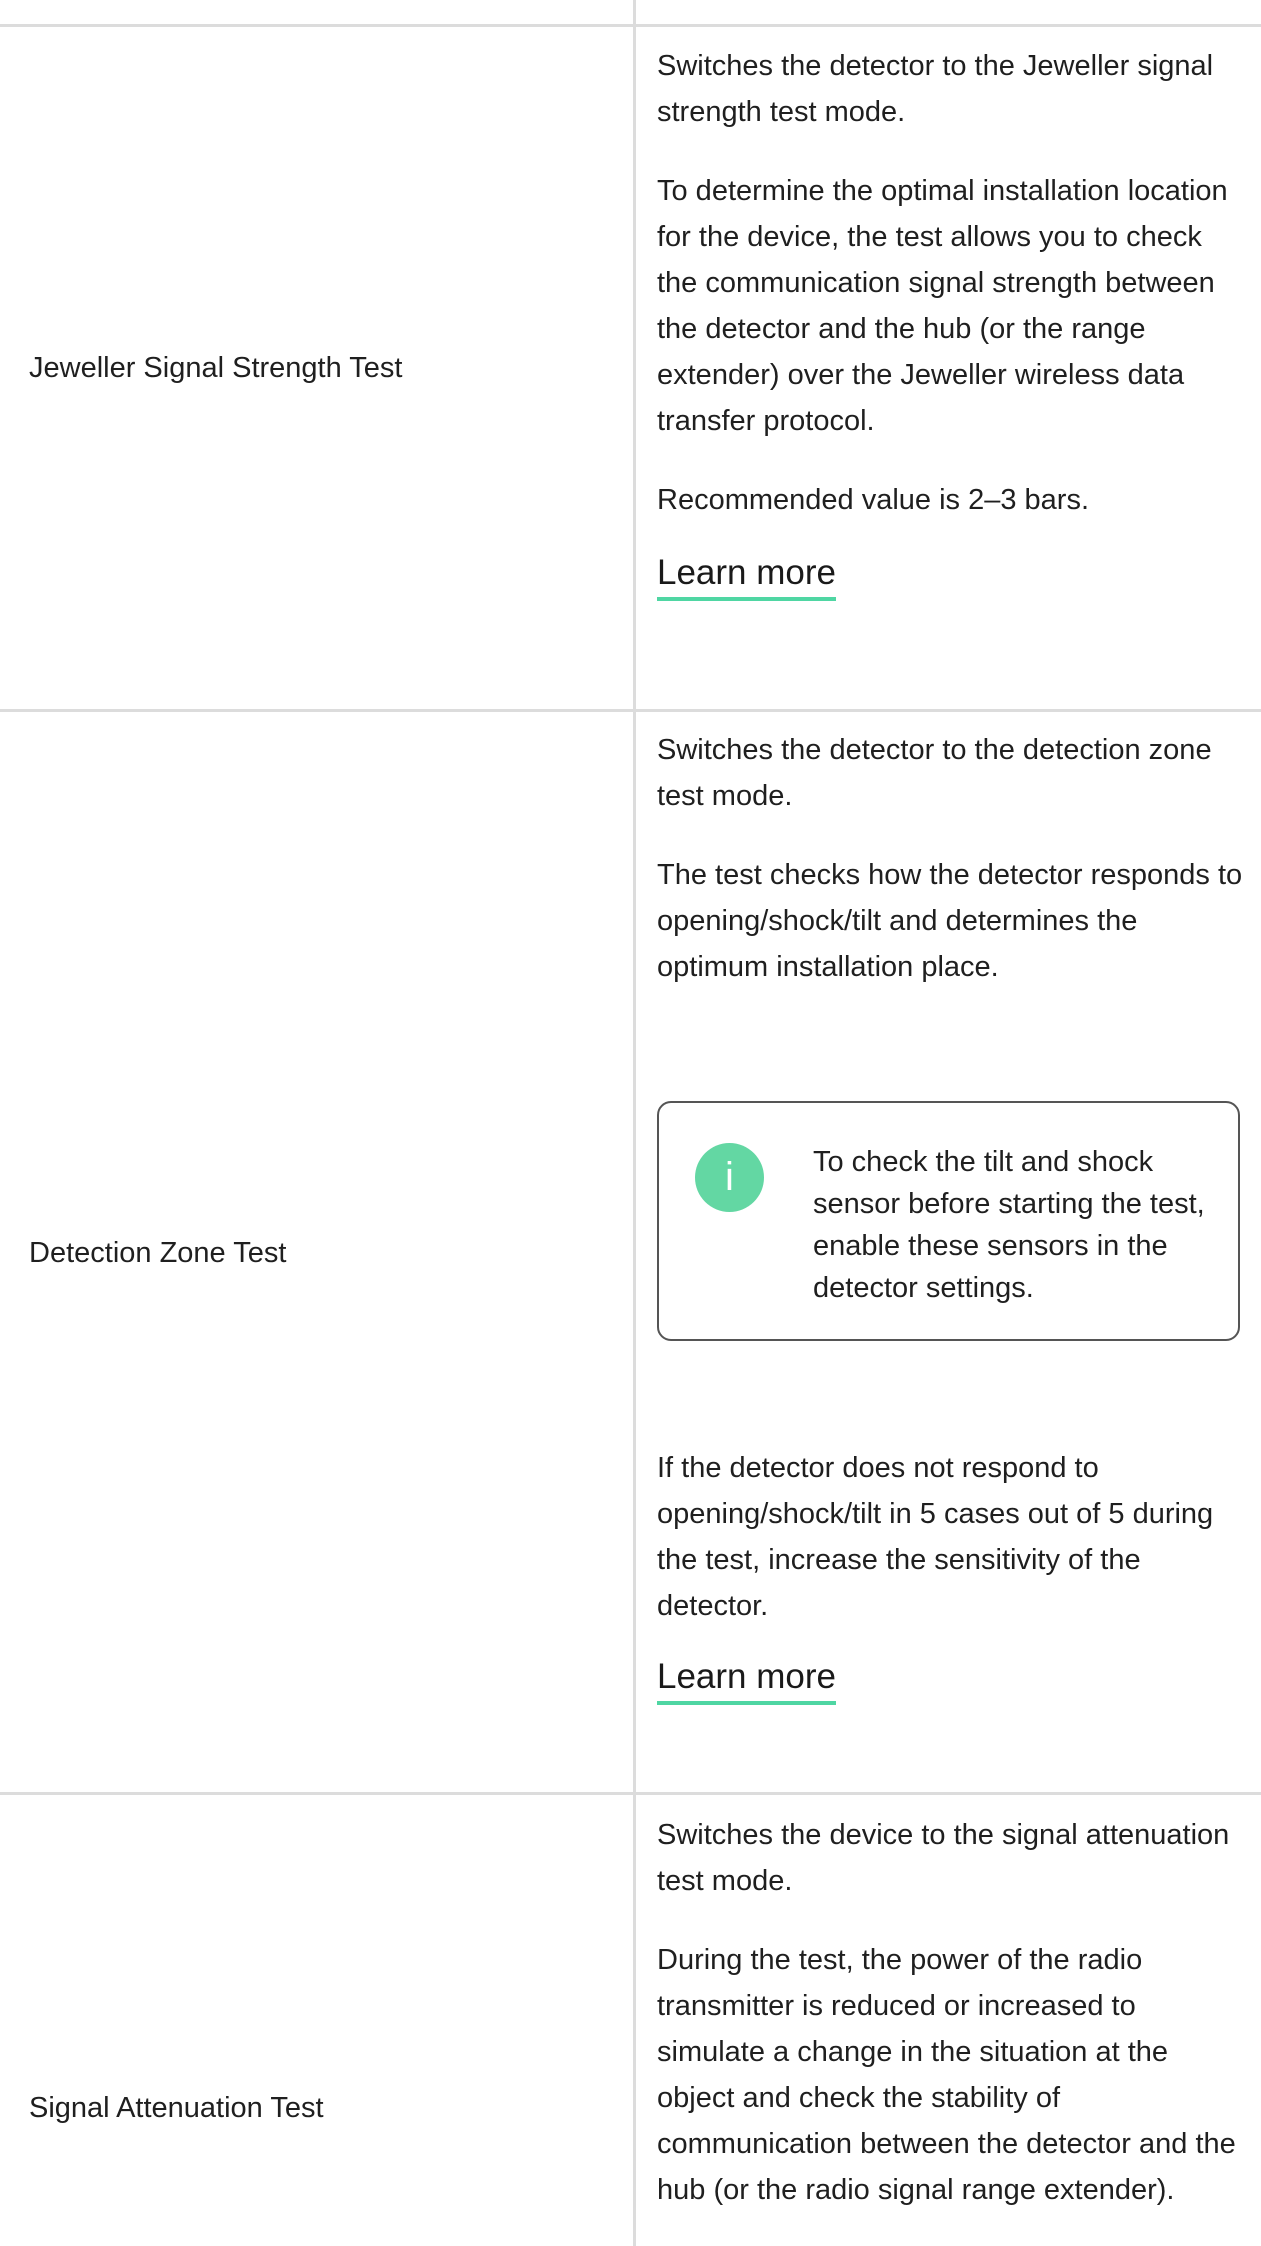 This screenshot has height=2246, width=1261. I want to click on row-title-signal-attenuation-test: Signal Attenuation Test, so click(176, 2108).